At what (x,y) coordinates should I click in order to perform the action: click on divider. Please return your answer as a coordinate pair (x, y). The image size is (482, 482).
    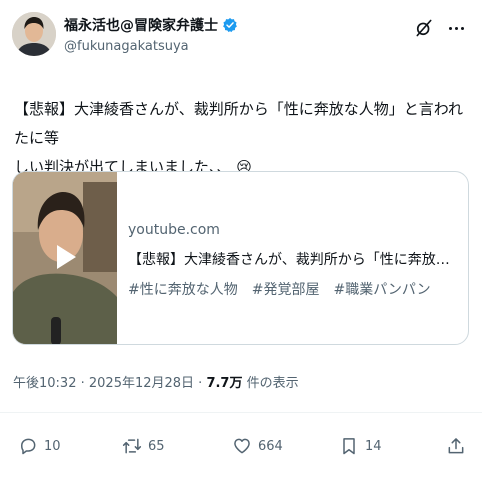
    Looking at the image, I should click on (241, 412).